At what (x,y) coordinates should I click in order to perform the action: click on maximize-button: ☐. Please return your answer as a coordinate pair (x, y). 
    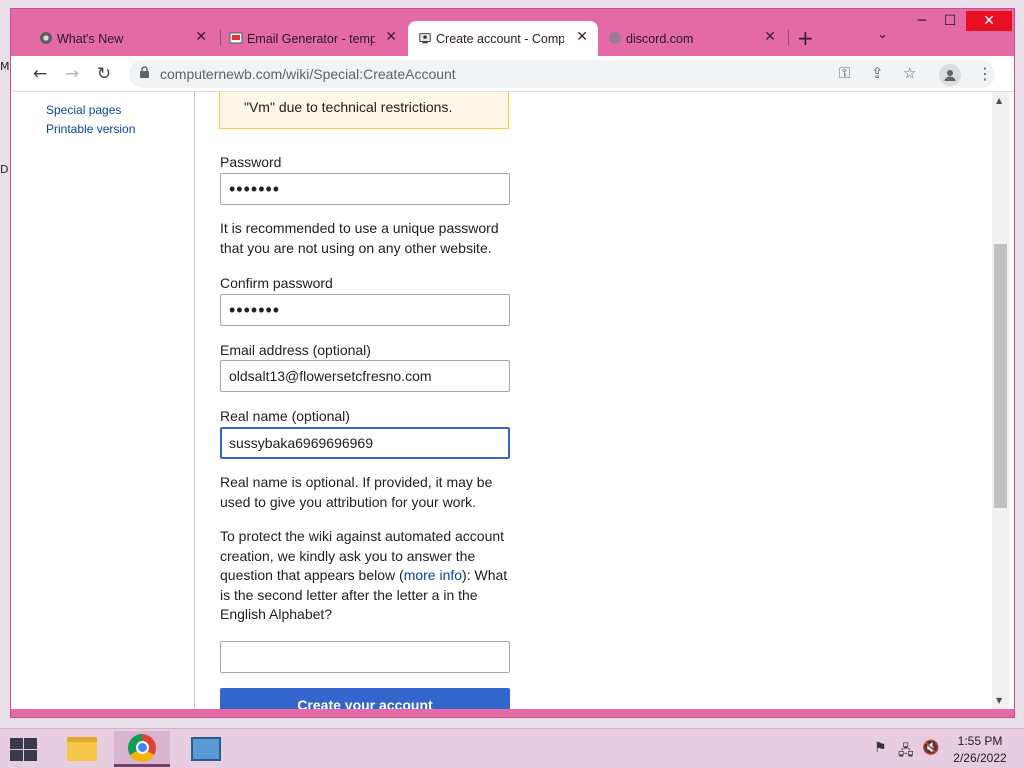
    Looking at the image, I should click on (950, 21).